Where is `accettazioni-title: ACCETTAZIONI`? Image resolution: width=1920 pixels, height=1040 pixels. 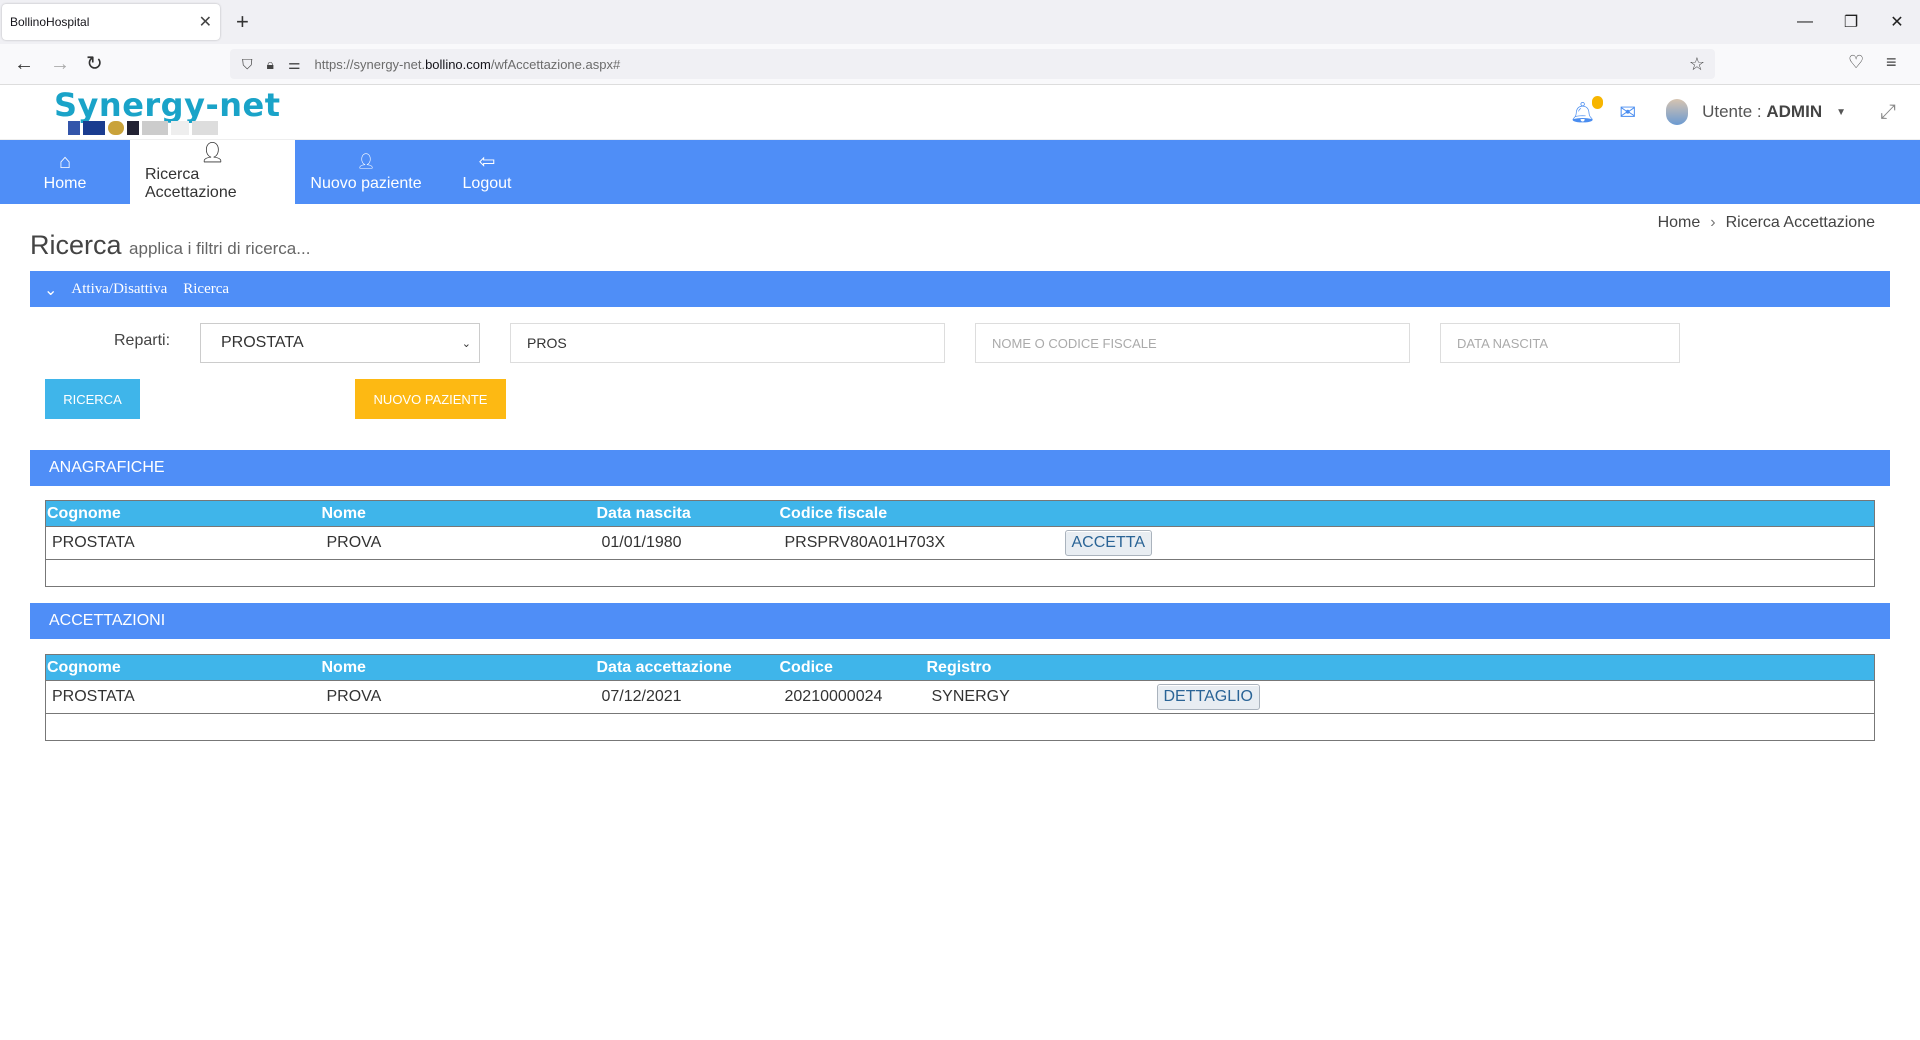
accettazioni-title: ACCETTAZIONI is located at coordinates (107, 620).